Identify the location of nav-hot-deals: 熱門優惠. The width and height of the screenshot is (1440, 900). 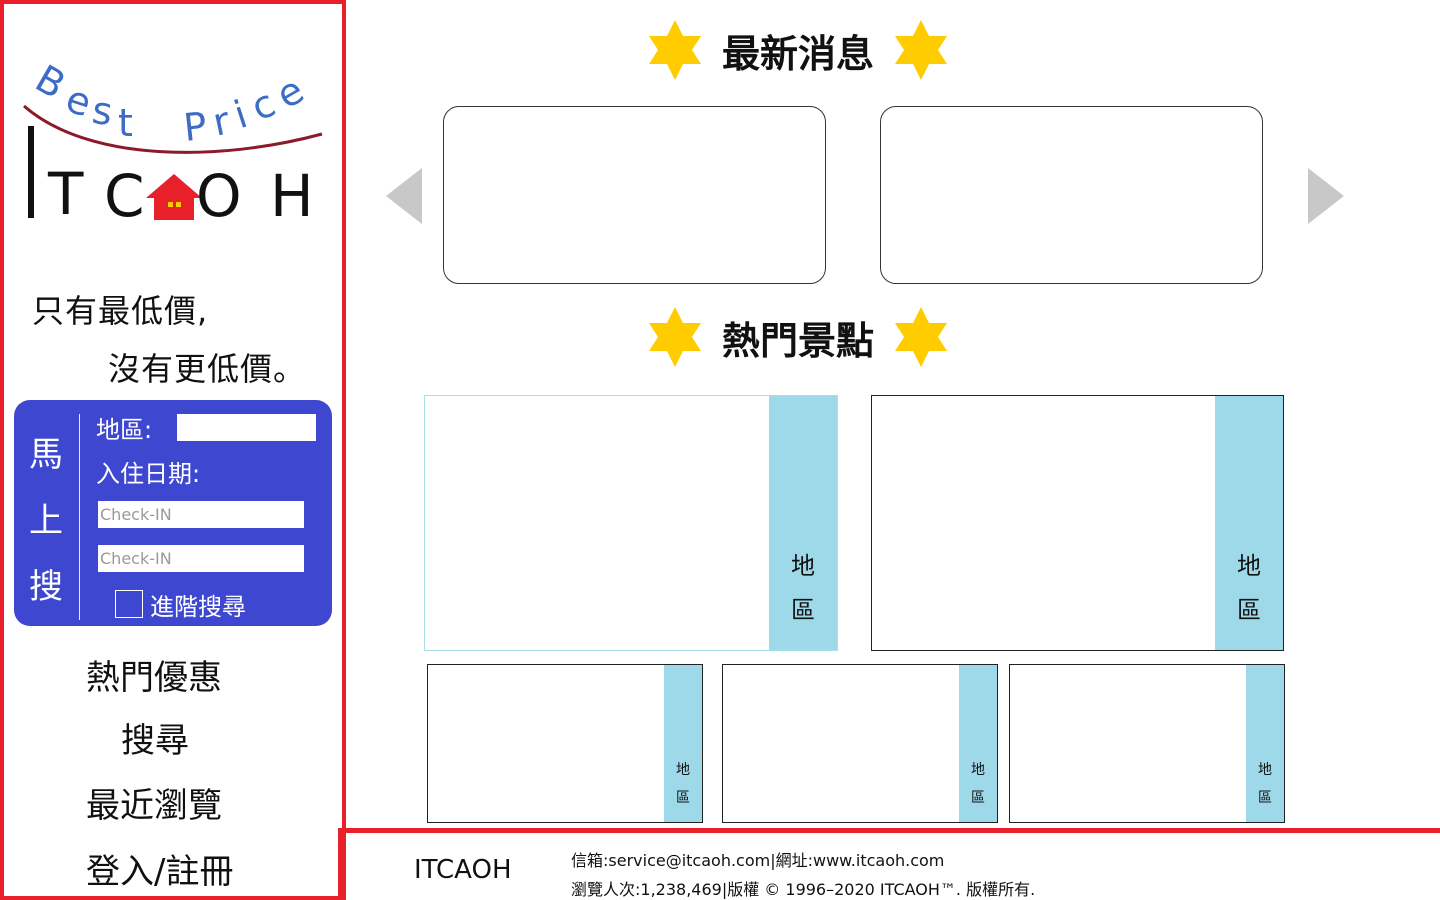
(154, 674).